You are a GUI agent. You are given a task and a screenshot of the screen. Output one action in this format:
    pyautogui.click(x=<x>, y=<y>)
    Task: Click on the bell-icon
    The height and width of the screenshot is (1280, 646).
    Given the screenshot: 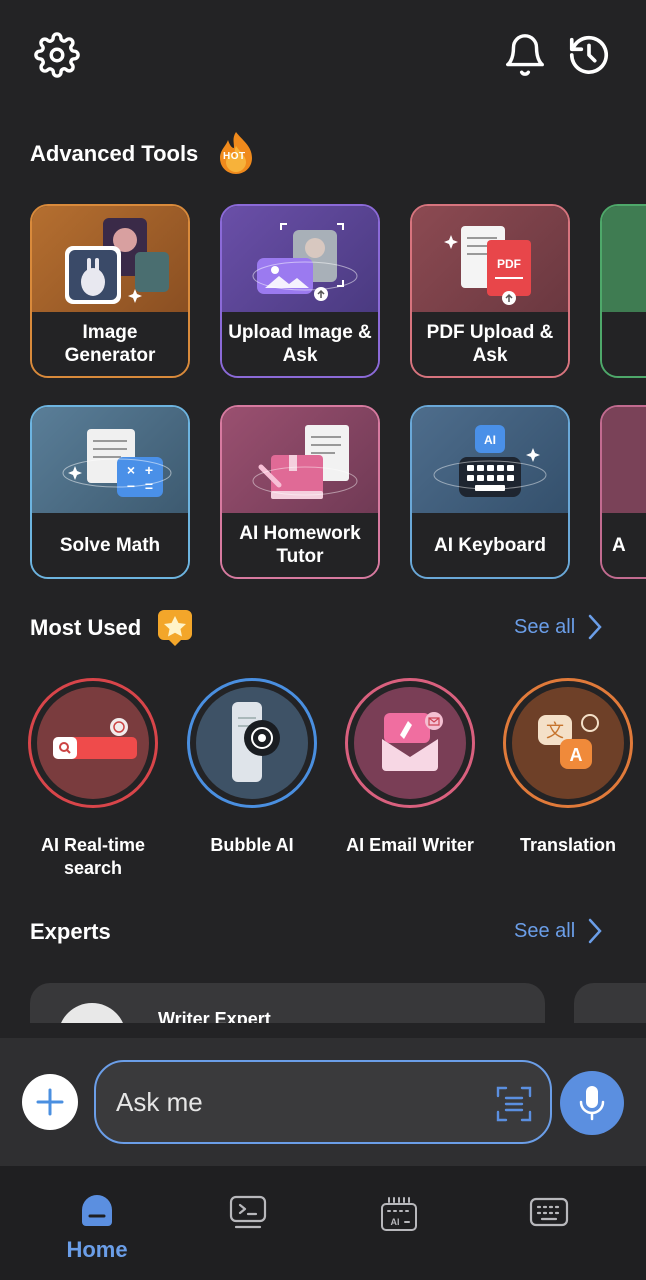 What is the action you would take?
    pyautogui.click(x=525, y=55)
    